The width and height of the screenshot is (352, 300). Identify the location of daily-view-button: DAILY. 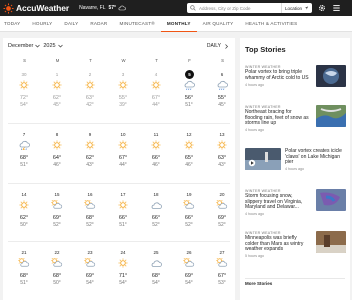
(218, 46).